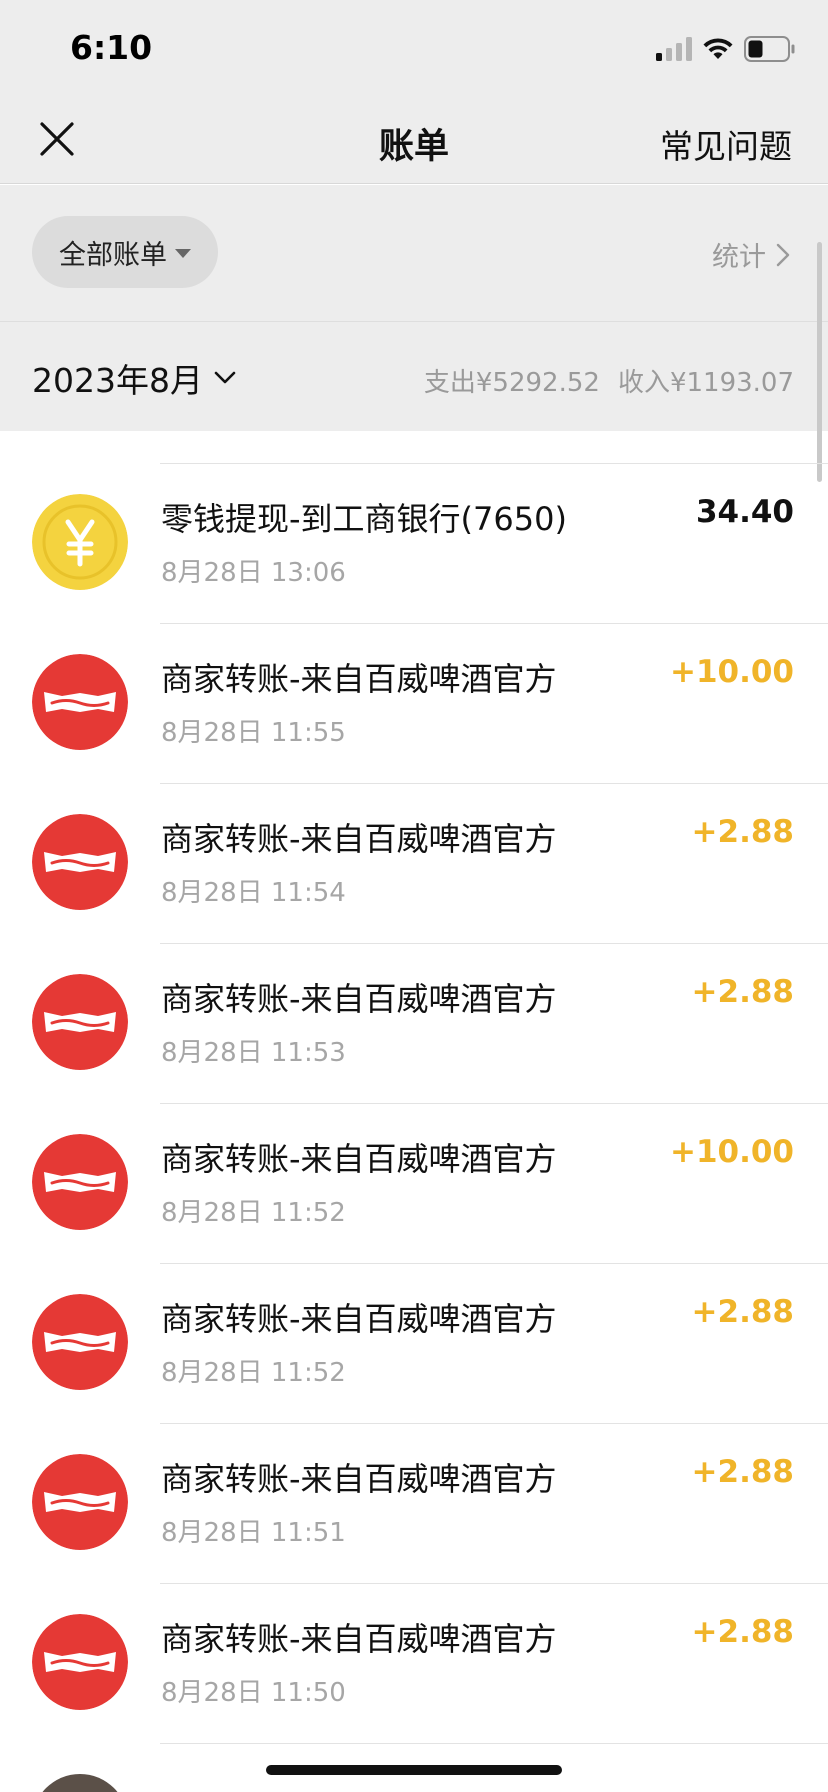  What do you see at coordinates (414, 140) in the screenshot?
I see `navigation-bar: 账单 常见问题` at bounding box center [414, 140].